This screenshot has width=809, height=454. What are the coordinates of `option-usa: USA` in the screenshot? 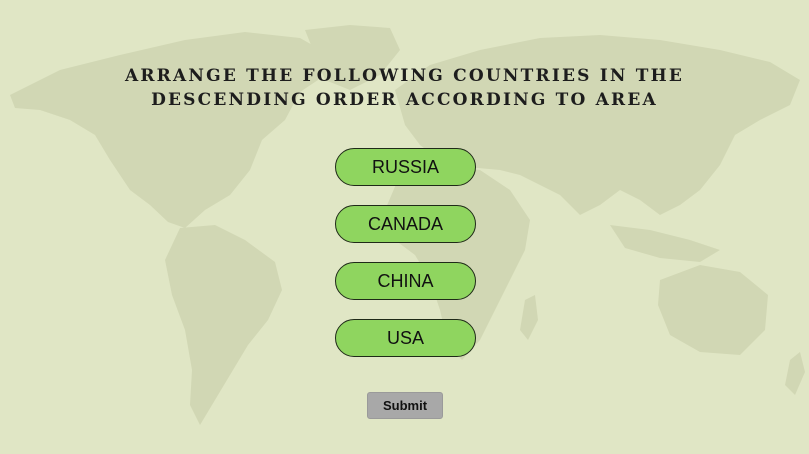 It's located at (405, 338).